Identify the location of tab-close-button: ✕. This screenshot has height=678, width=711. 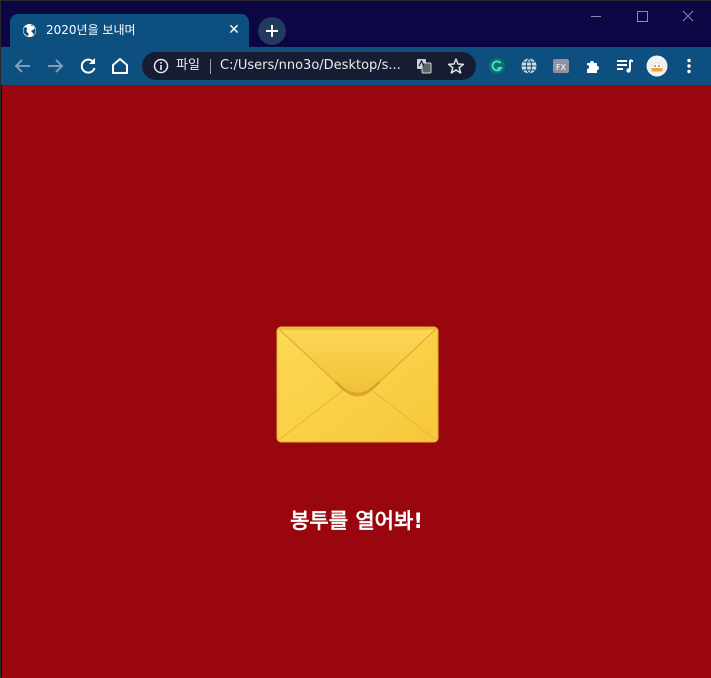
(234, 30).